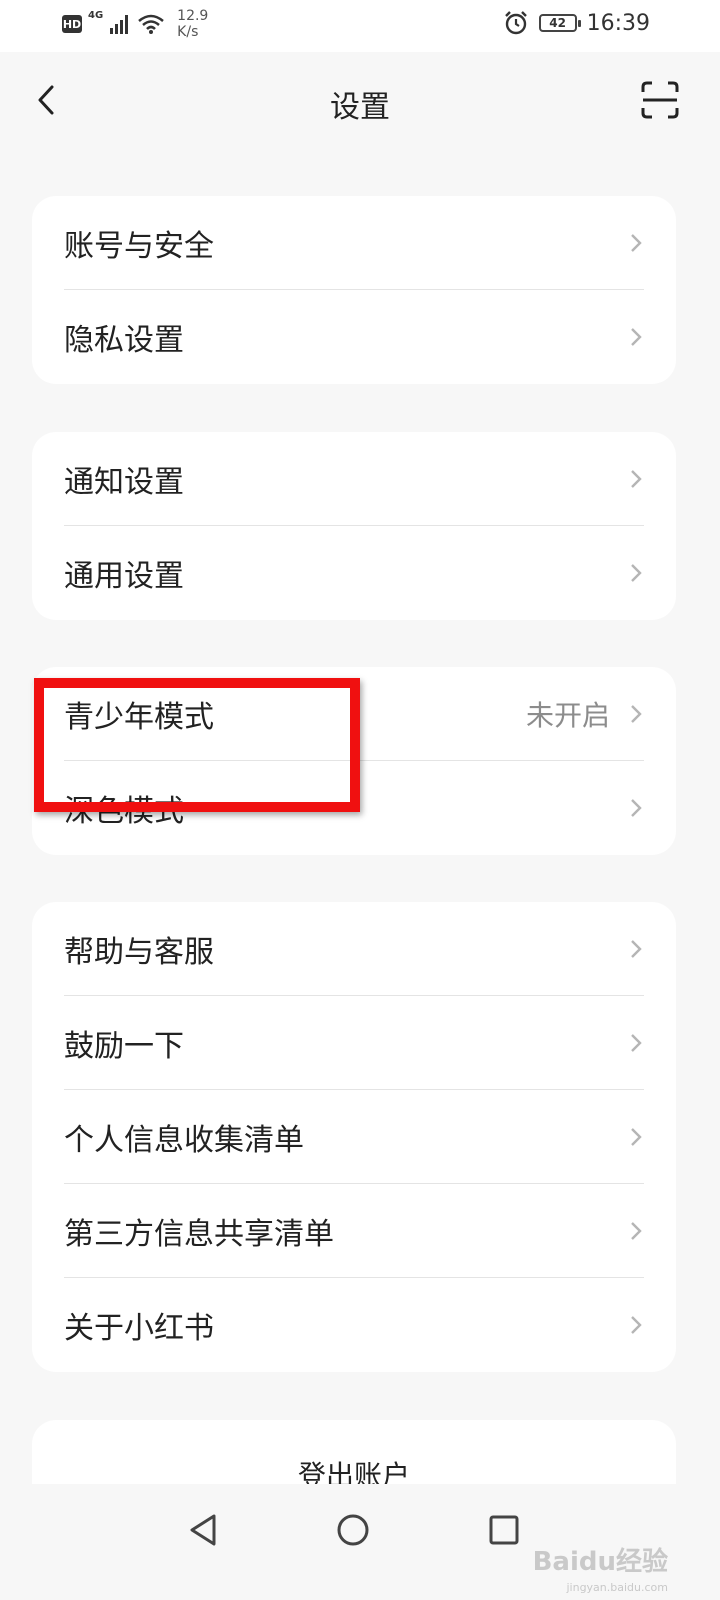 The image size is (720, 1600). Describe the element at coordinates (124, 482) in the screenshot. I see `settings-item-label: 通知设置` at that location.